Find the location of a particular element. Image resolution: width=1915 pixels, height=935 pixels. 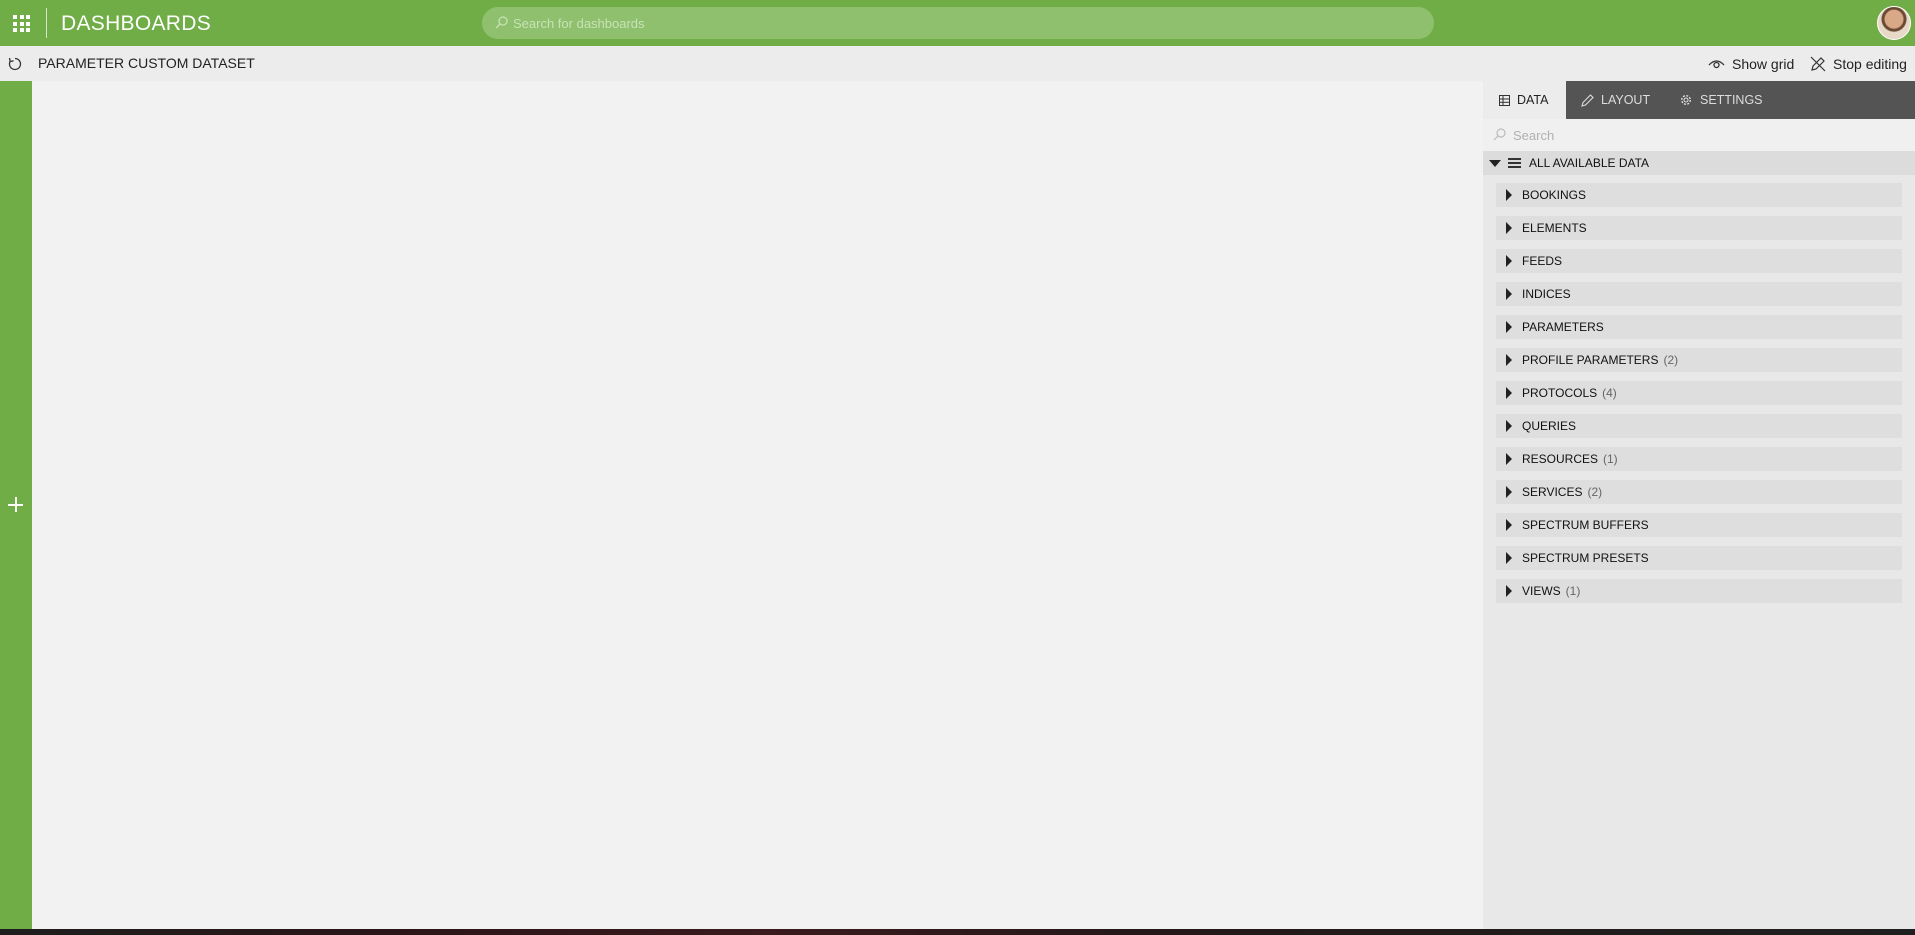

data-category-elements: ELEMENTS is located at coordinates (1699, 228).